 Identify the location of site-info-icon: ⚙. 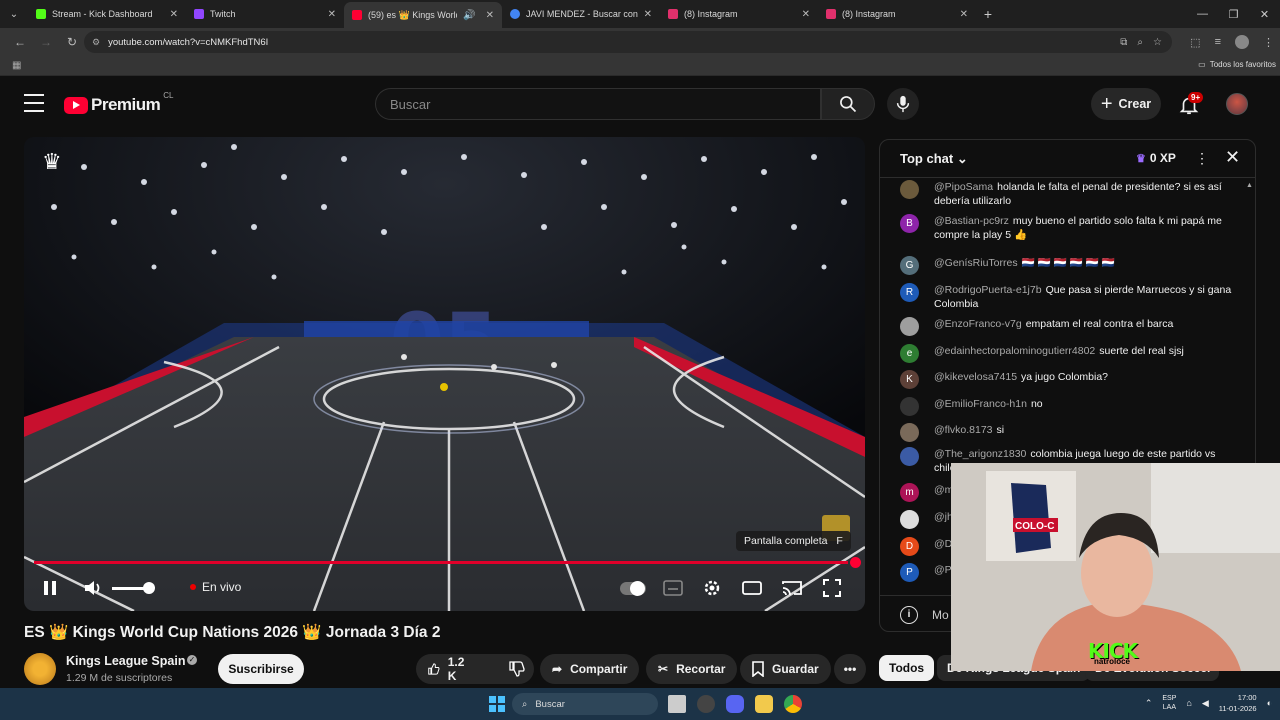
(96, 42).